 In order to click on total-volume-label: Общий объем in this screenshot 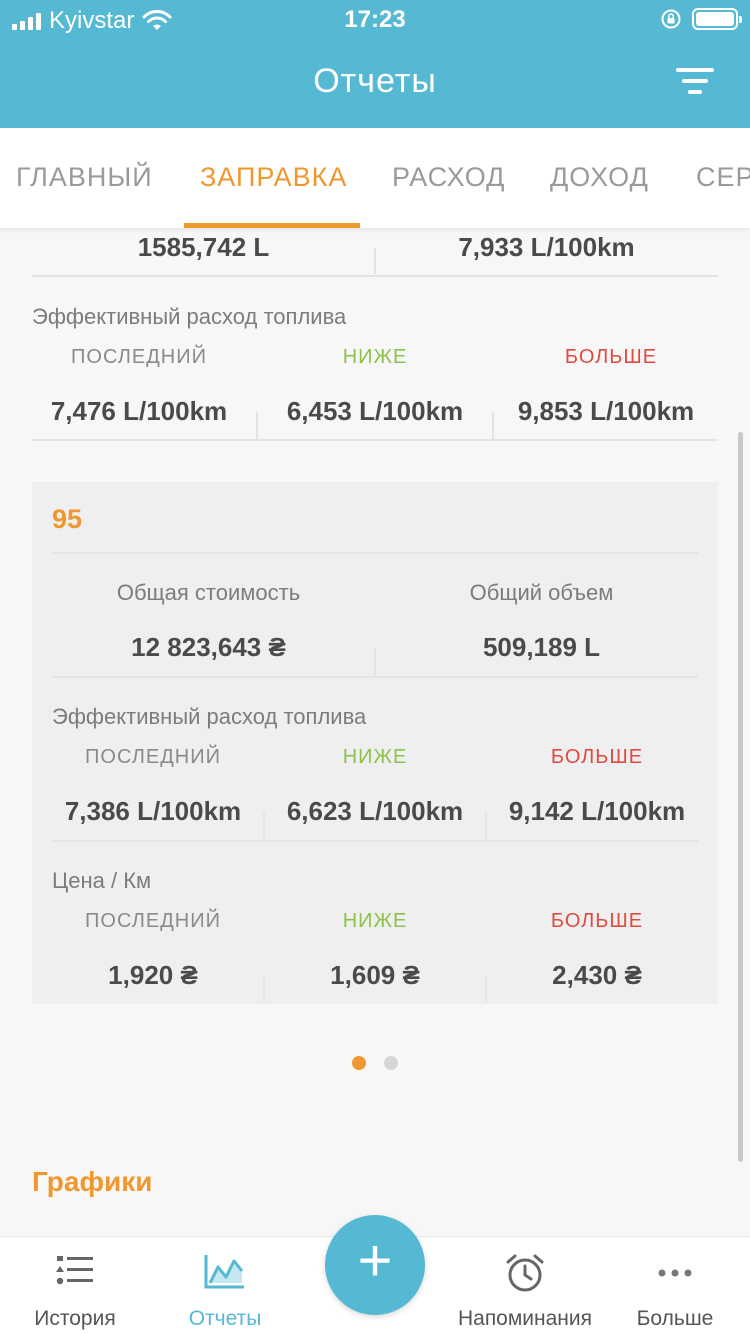, I will do `click(541, 592)`.